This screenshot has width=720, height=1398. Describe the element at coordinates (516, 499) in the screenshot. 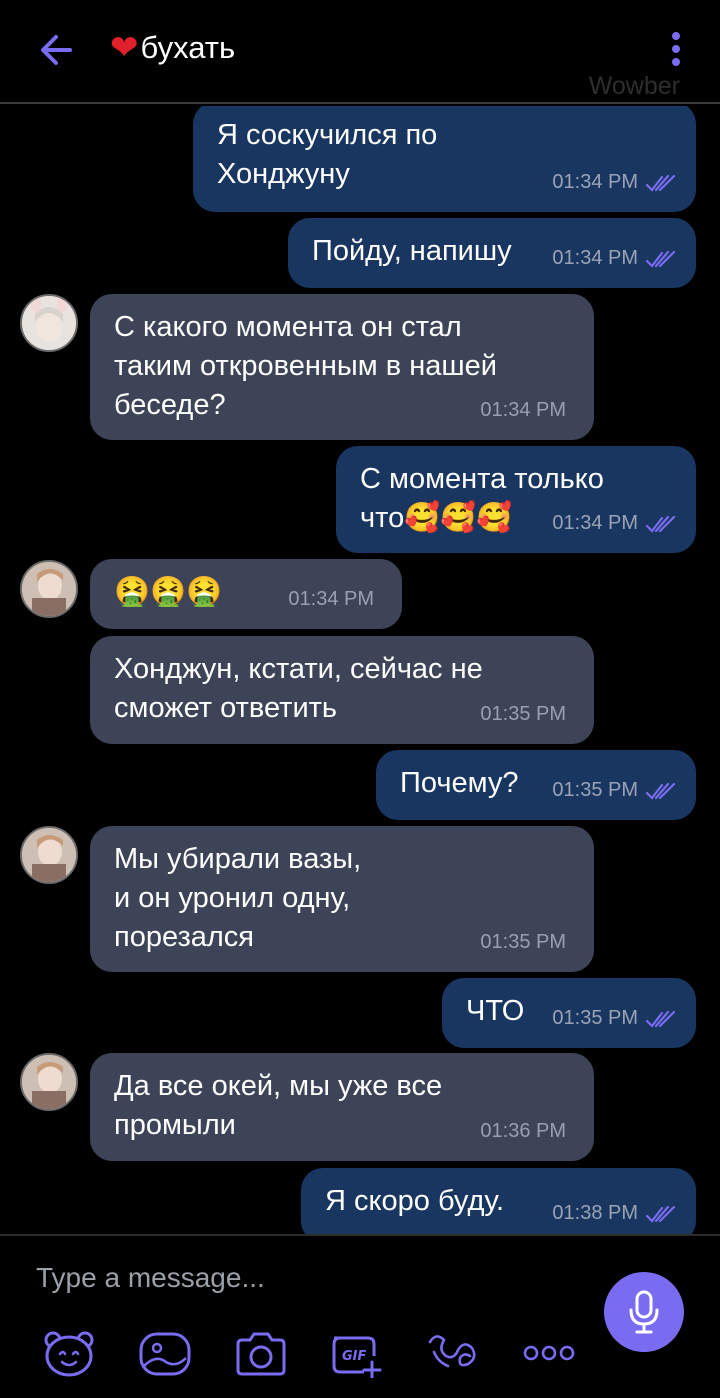

I see `message-bubble-outgoing: С момента только что🥰🥰🥰 01:34 PM` at that location.